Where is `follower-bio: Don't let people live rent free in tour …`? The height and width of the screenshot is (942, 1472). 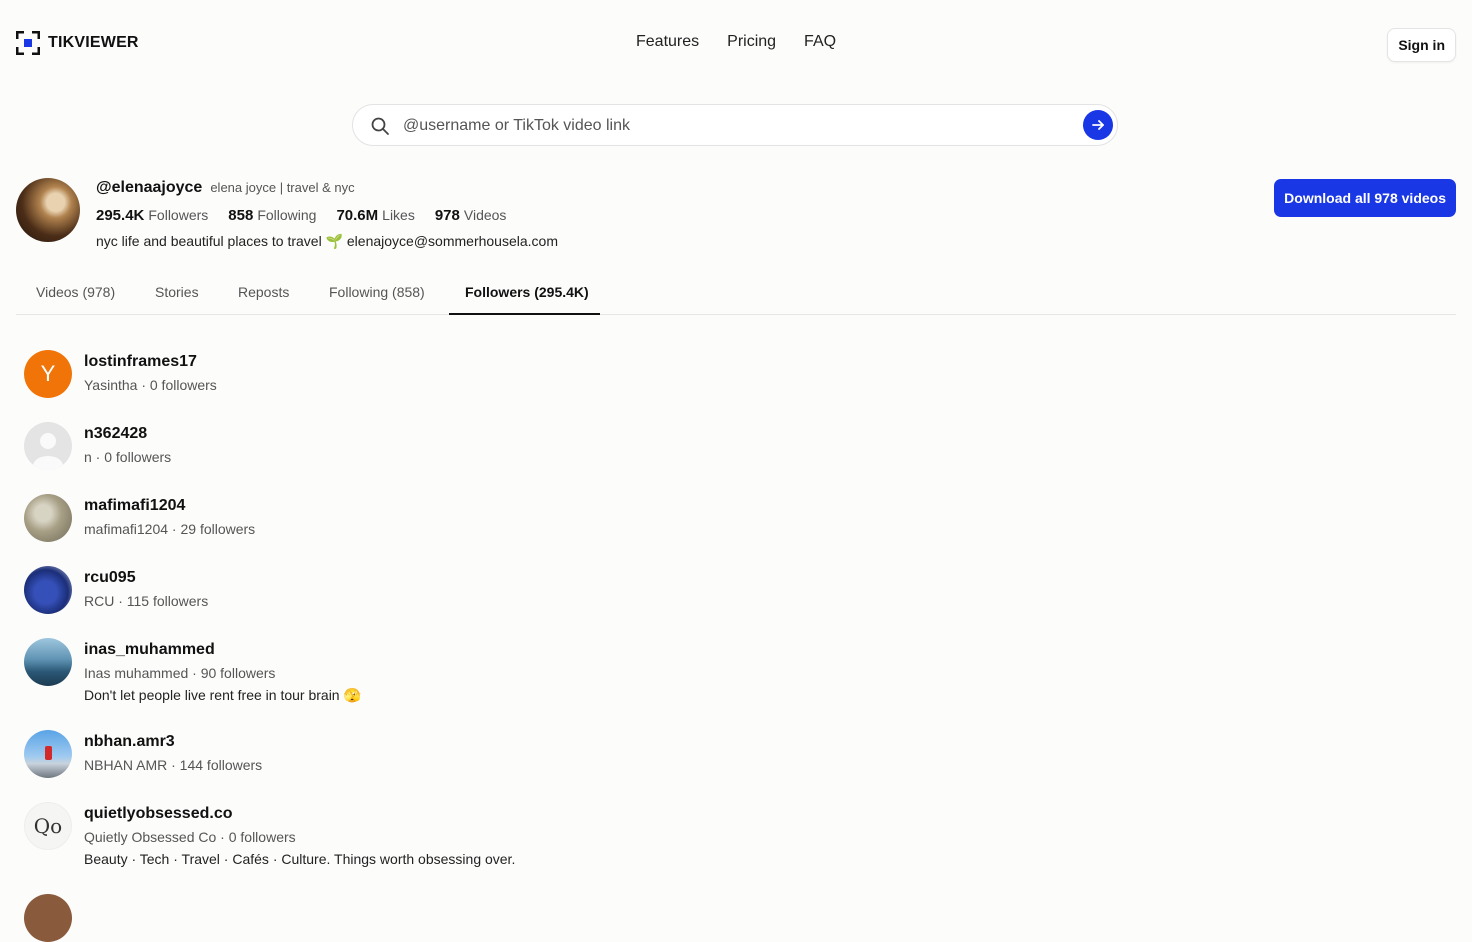 follower-bio: Don't let people live rent free in tour … is located at coordinates (222, 695).